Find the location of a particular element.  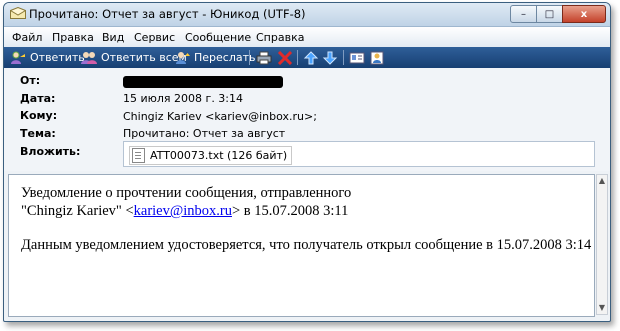

menu-message: Сообщение is located at coordinates (218, 37).